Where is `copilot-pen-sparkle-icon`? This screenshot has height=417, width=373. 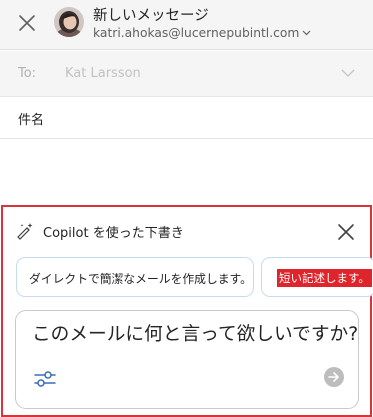 copilot-pen-sparkle-icon is located at coordinates (25, 231).